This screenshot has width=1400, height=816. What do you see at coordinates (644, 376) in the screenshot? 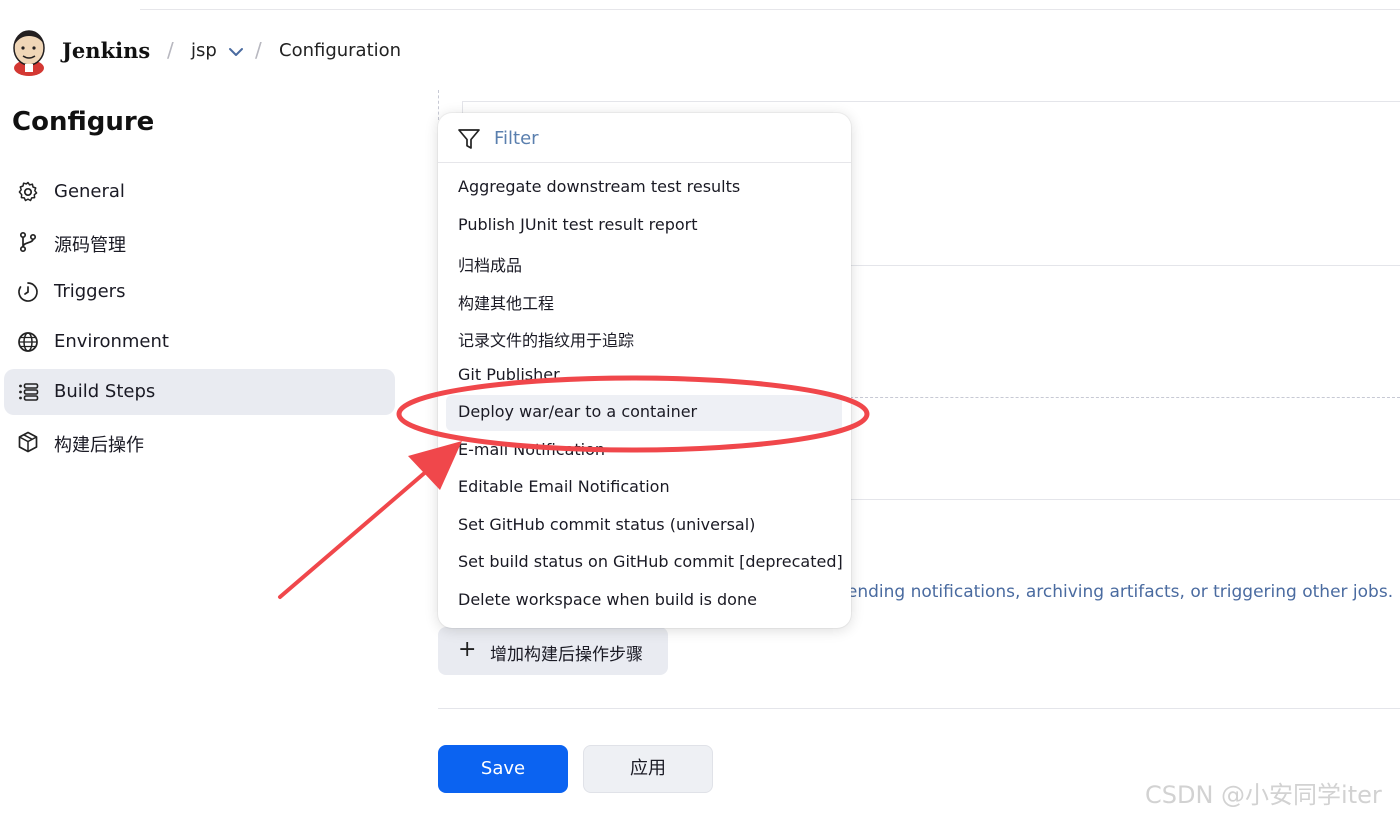
I see `dropdown-option: Git Publisher` at bounding box center [644, 376].